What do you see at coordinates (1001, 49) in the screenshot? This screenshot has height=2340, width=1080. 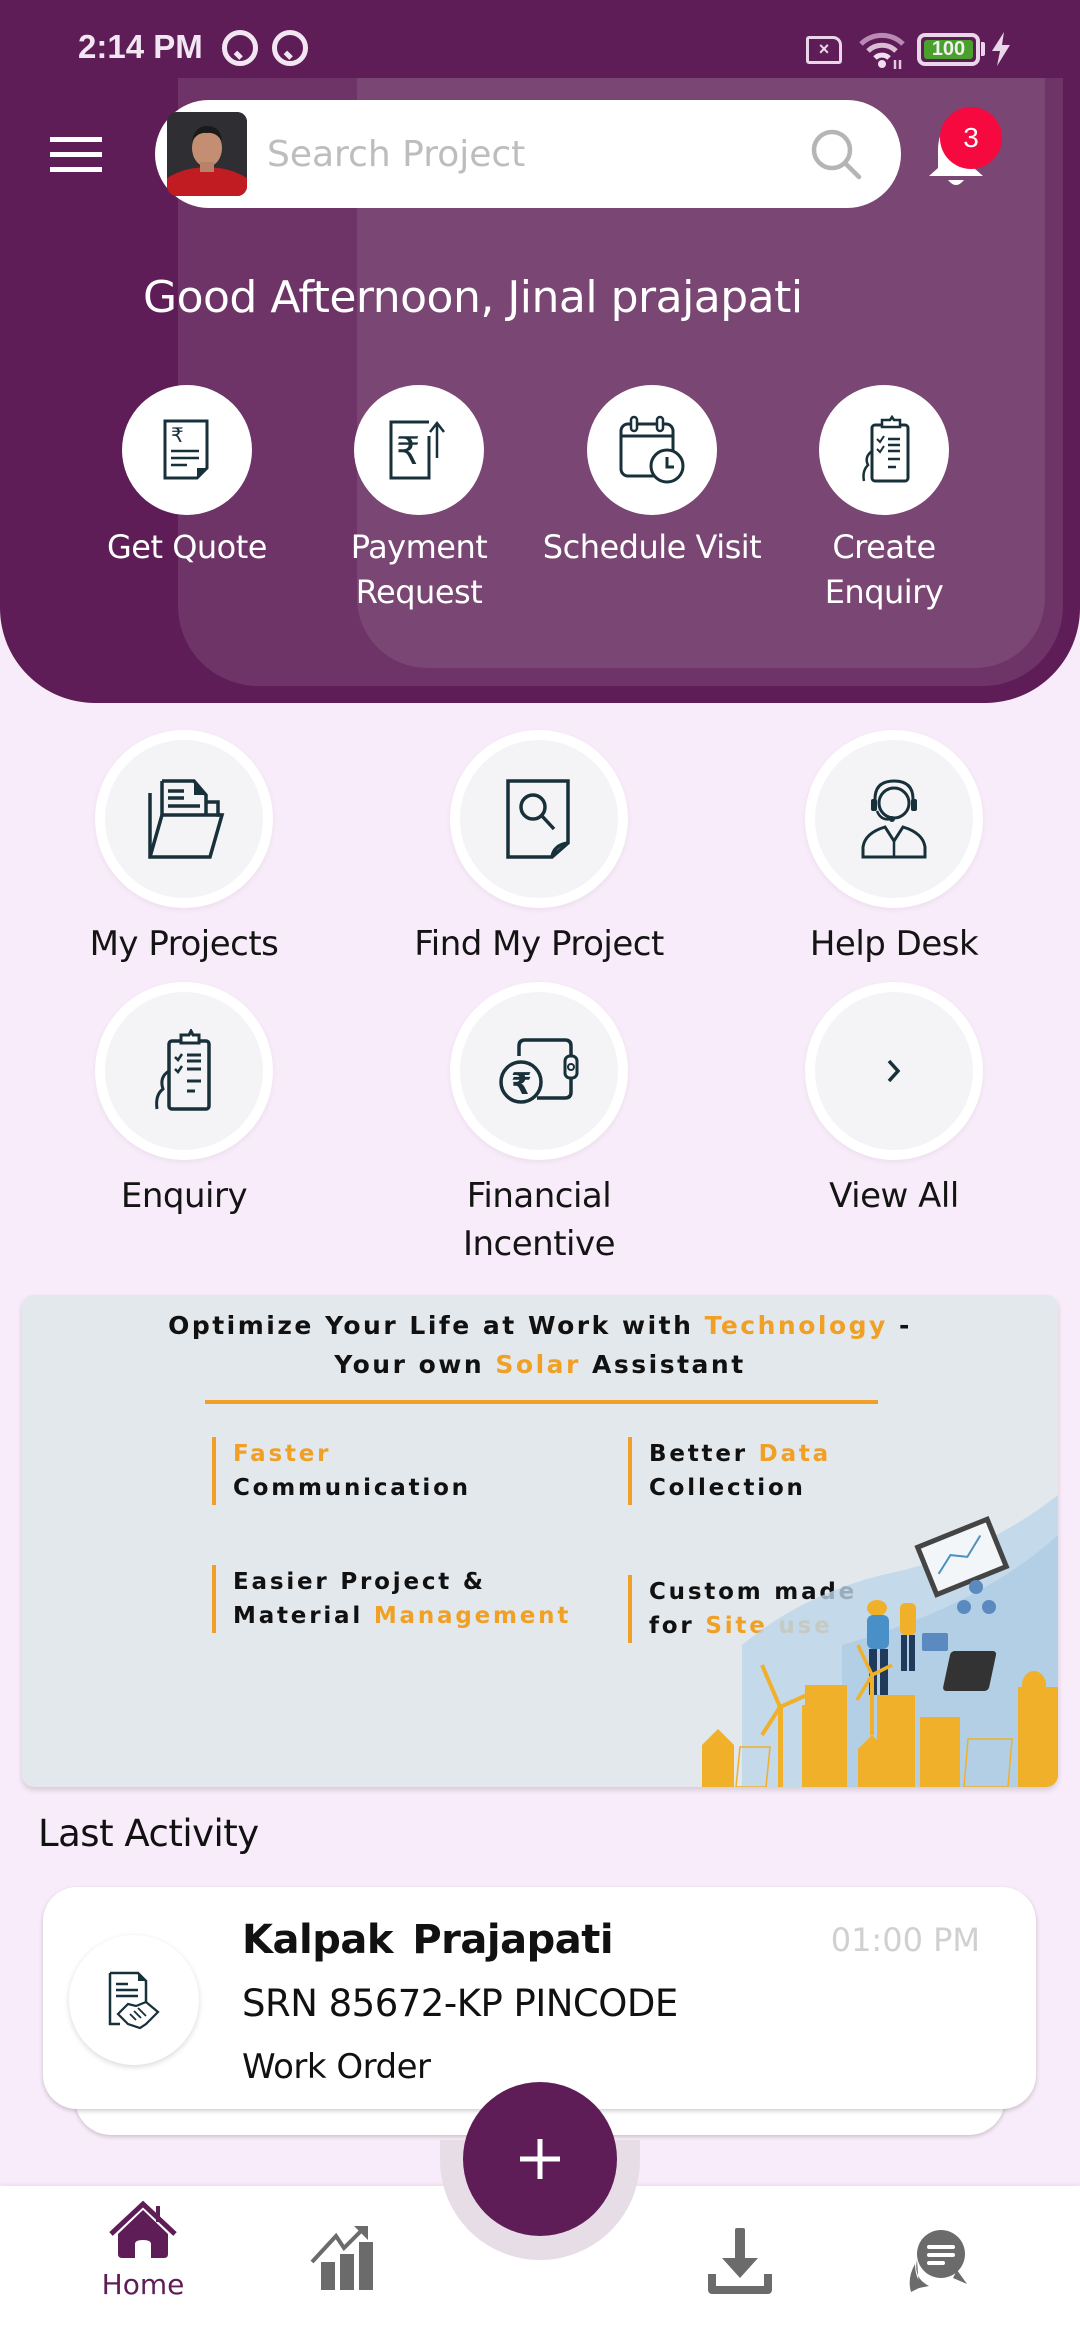 I see `charging-icon` at bounding box center [1001, 49].